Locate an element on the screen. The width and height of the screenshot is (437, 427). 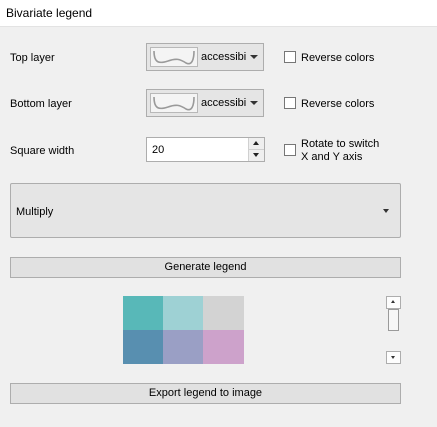
square-width-value: 20 is located at coordinates (158, 150).